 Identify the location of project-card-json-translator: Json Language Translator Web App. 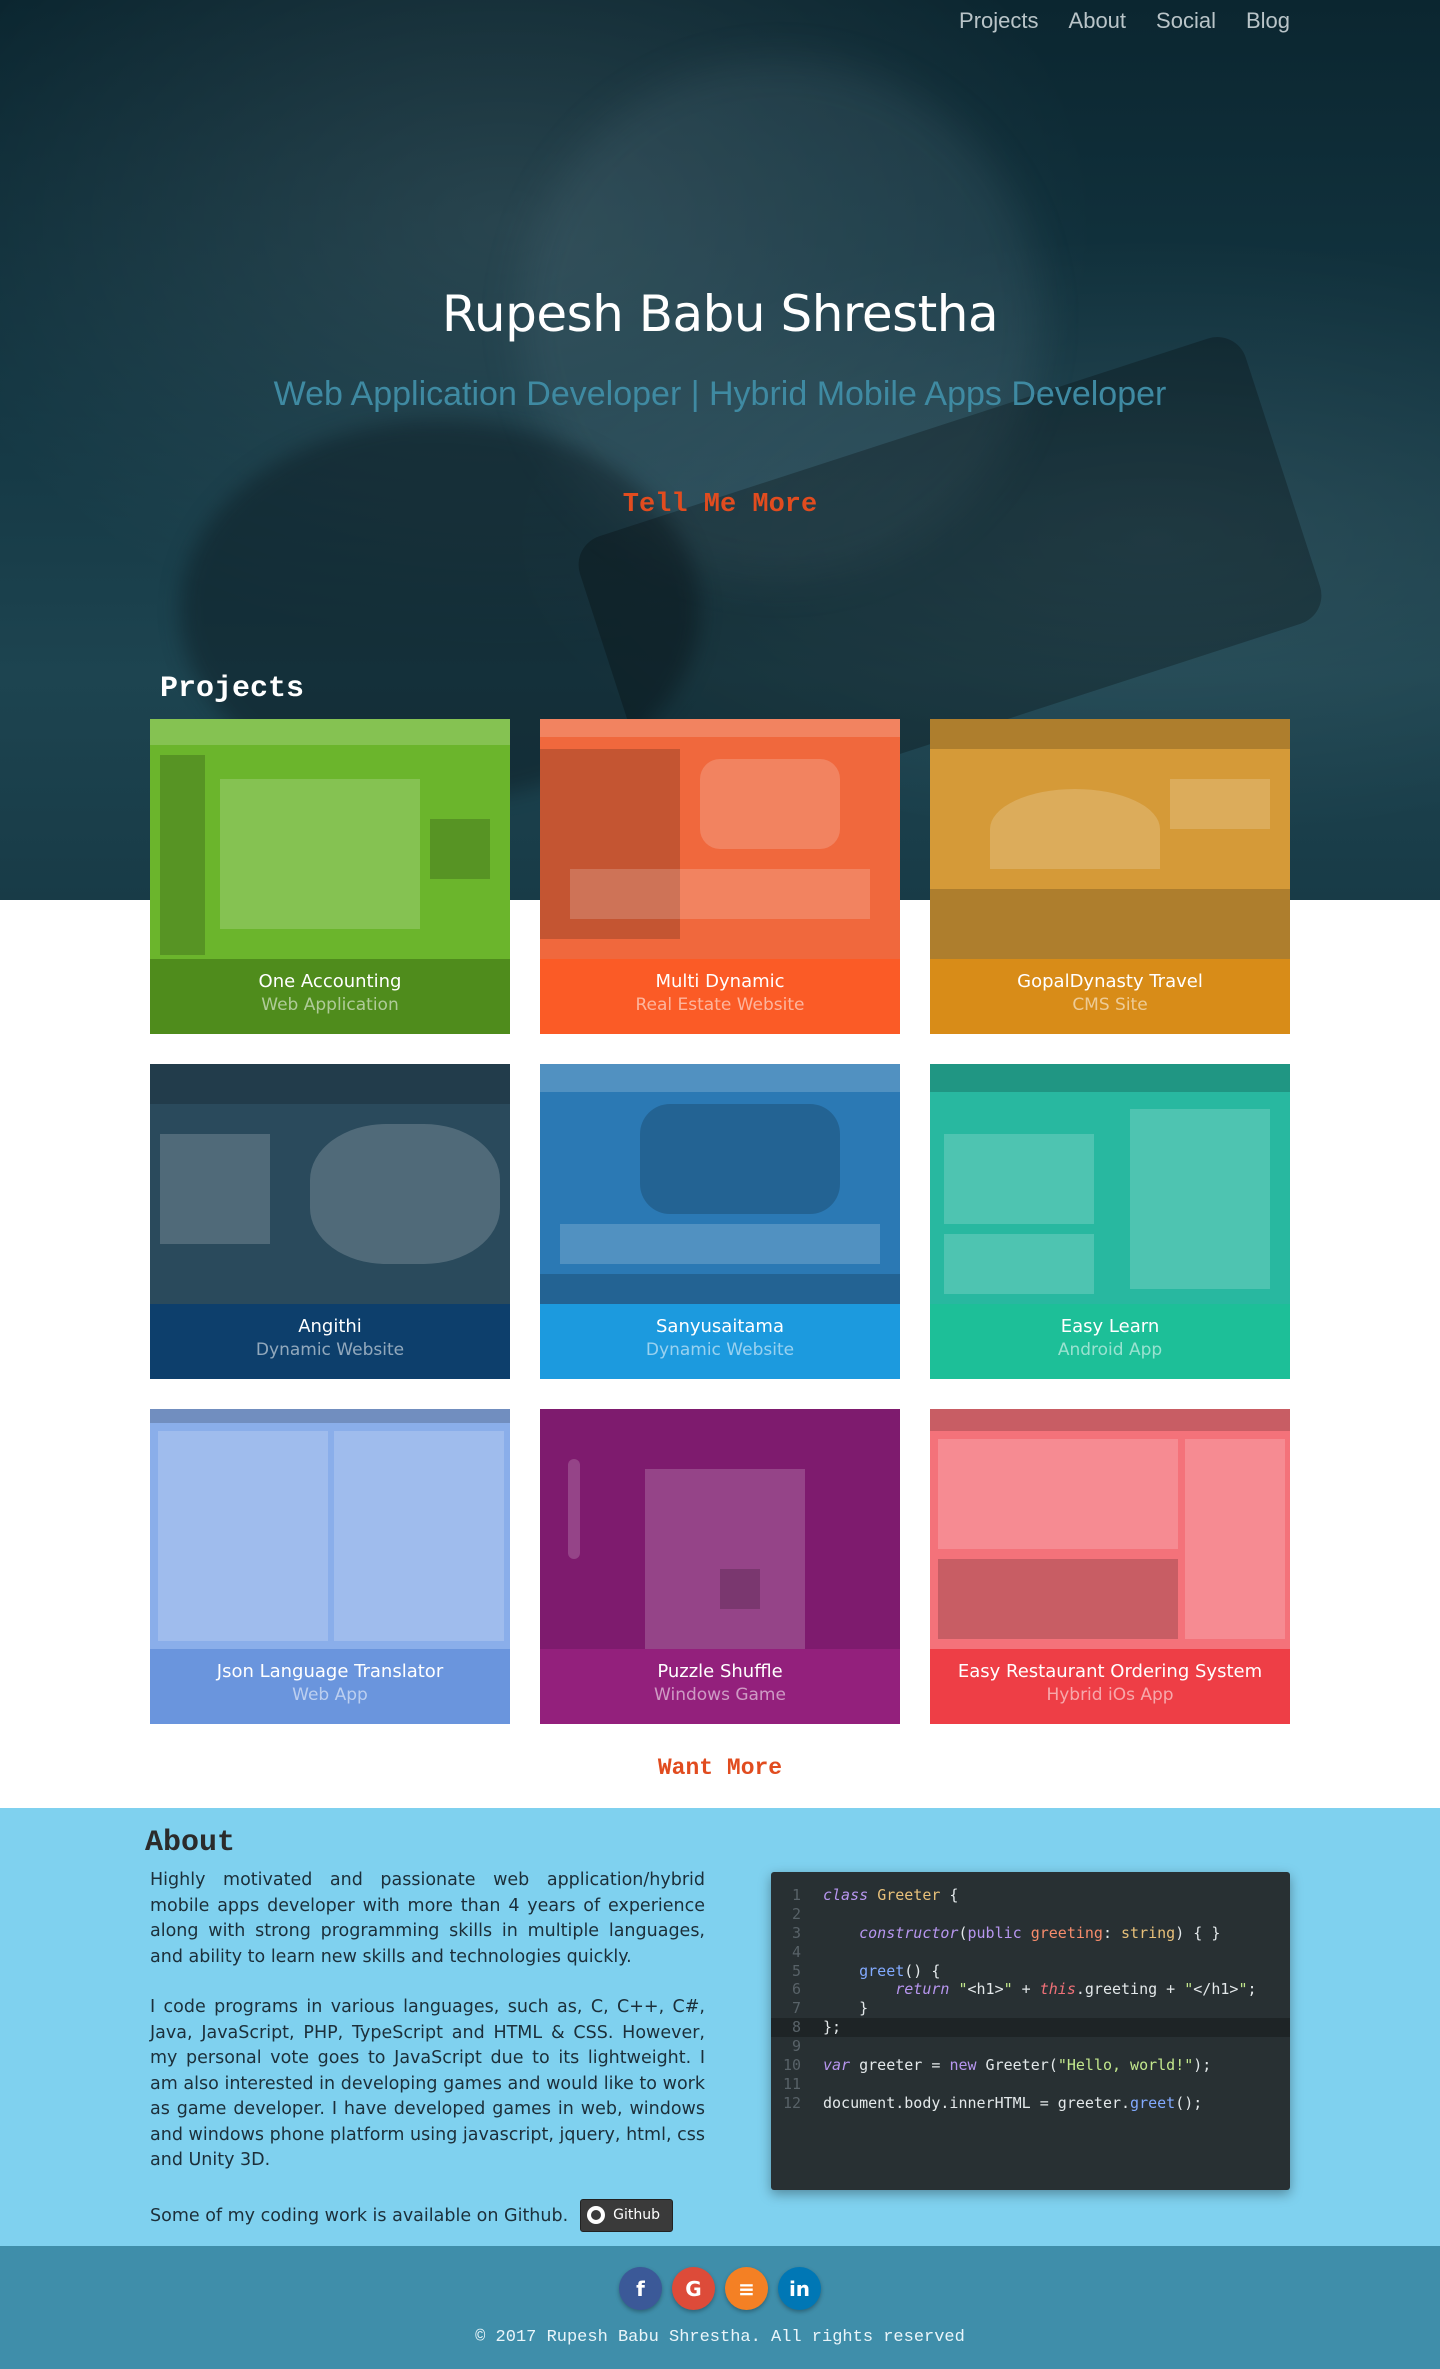
(330, 1566).